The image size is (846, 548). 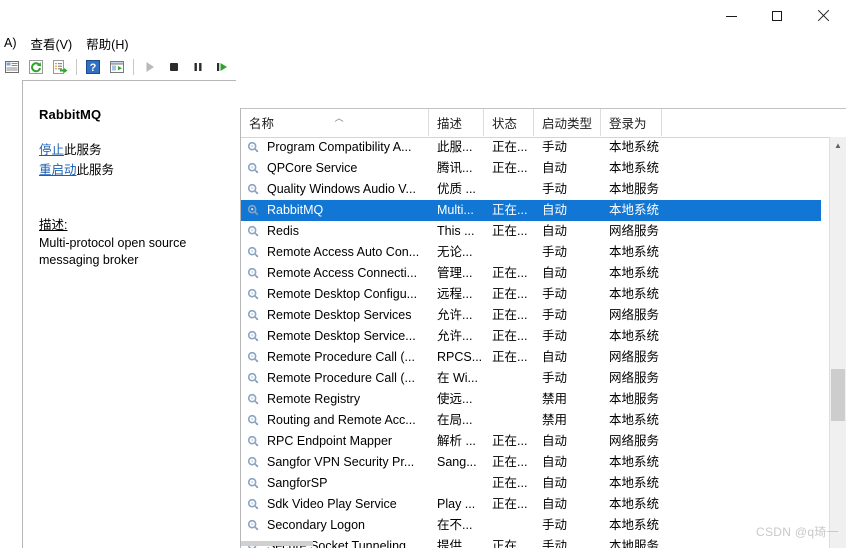 I want to click on table-row: Remote Access Auto Con... 无论... 手动 本地系统, so click(x=531, y=252).